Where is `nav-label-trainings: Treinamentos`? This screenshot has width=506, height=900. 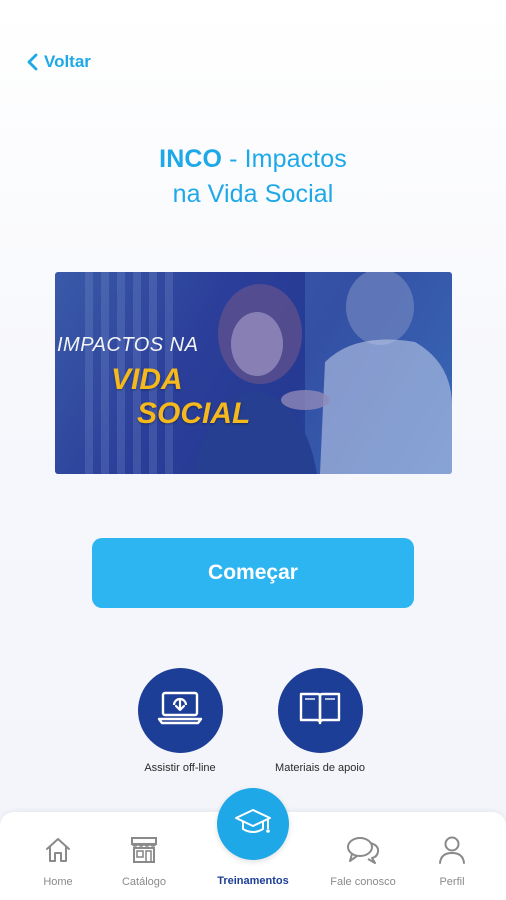 nav-label-trainings: Treinamentos is located at coordinates (253, 881).